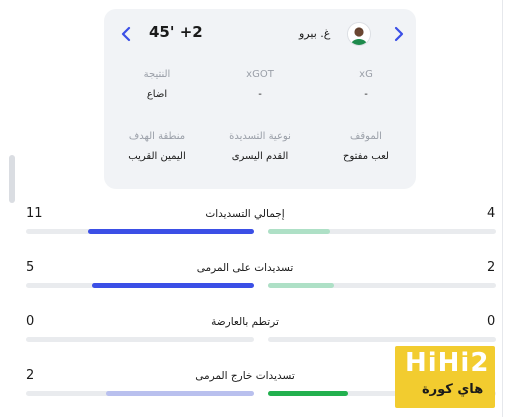 The width and height of the screenshot is (506, 417). Describe the element at coordinates (491, 321) in the screenshot. I see `away-value: 0` at that location.